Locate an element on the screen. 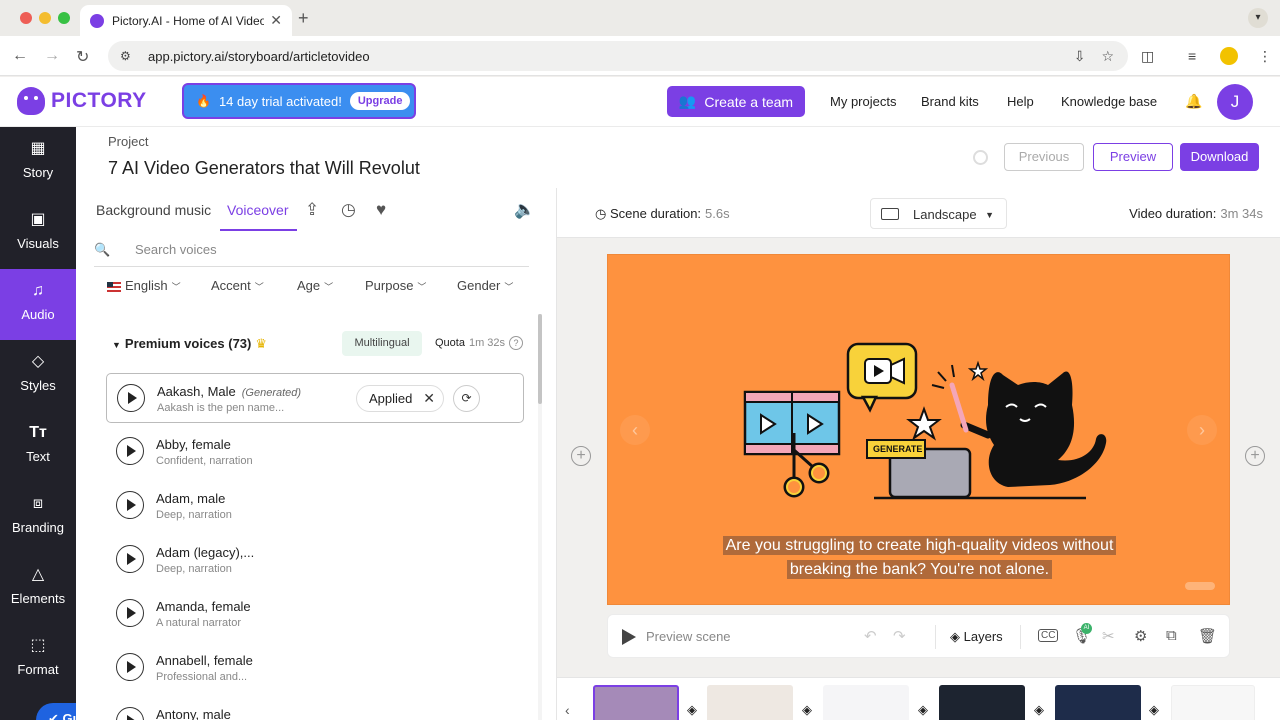 This screenshot has height=720, width=1280. scene-settings-gear-icon: ⚙ is located at coordinates (1140, 636).